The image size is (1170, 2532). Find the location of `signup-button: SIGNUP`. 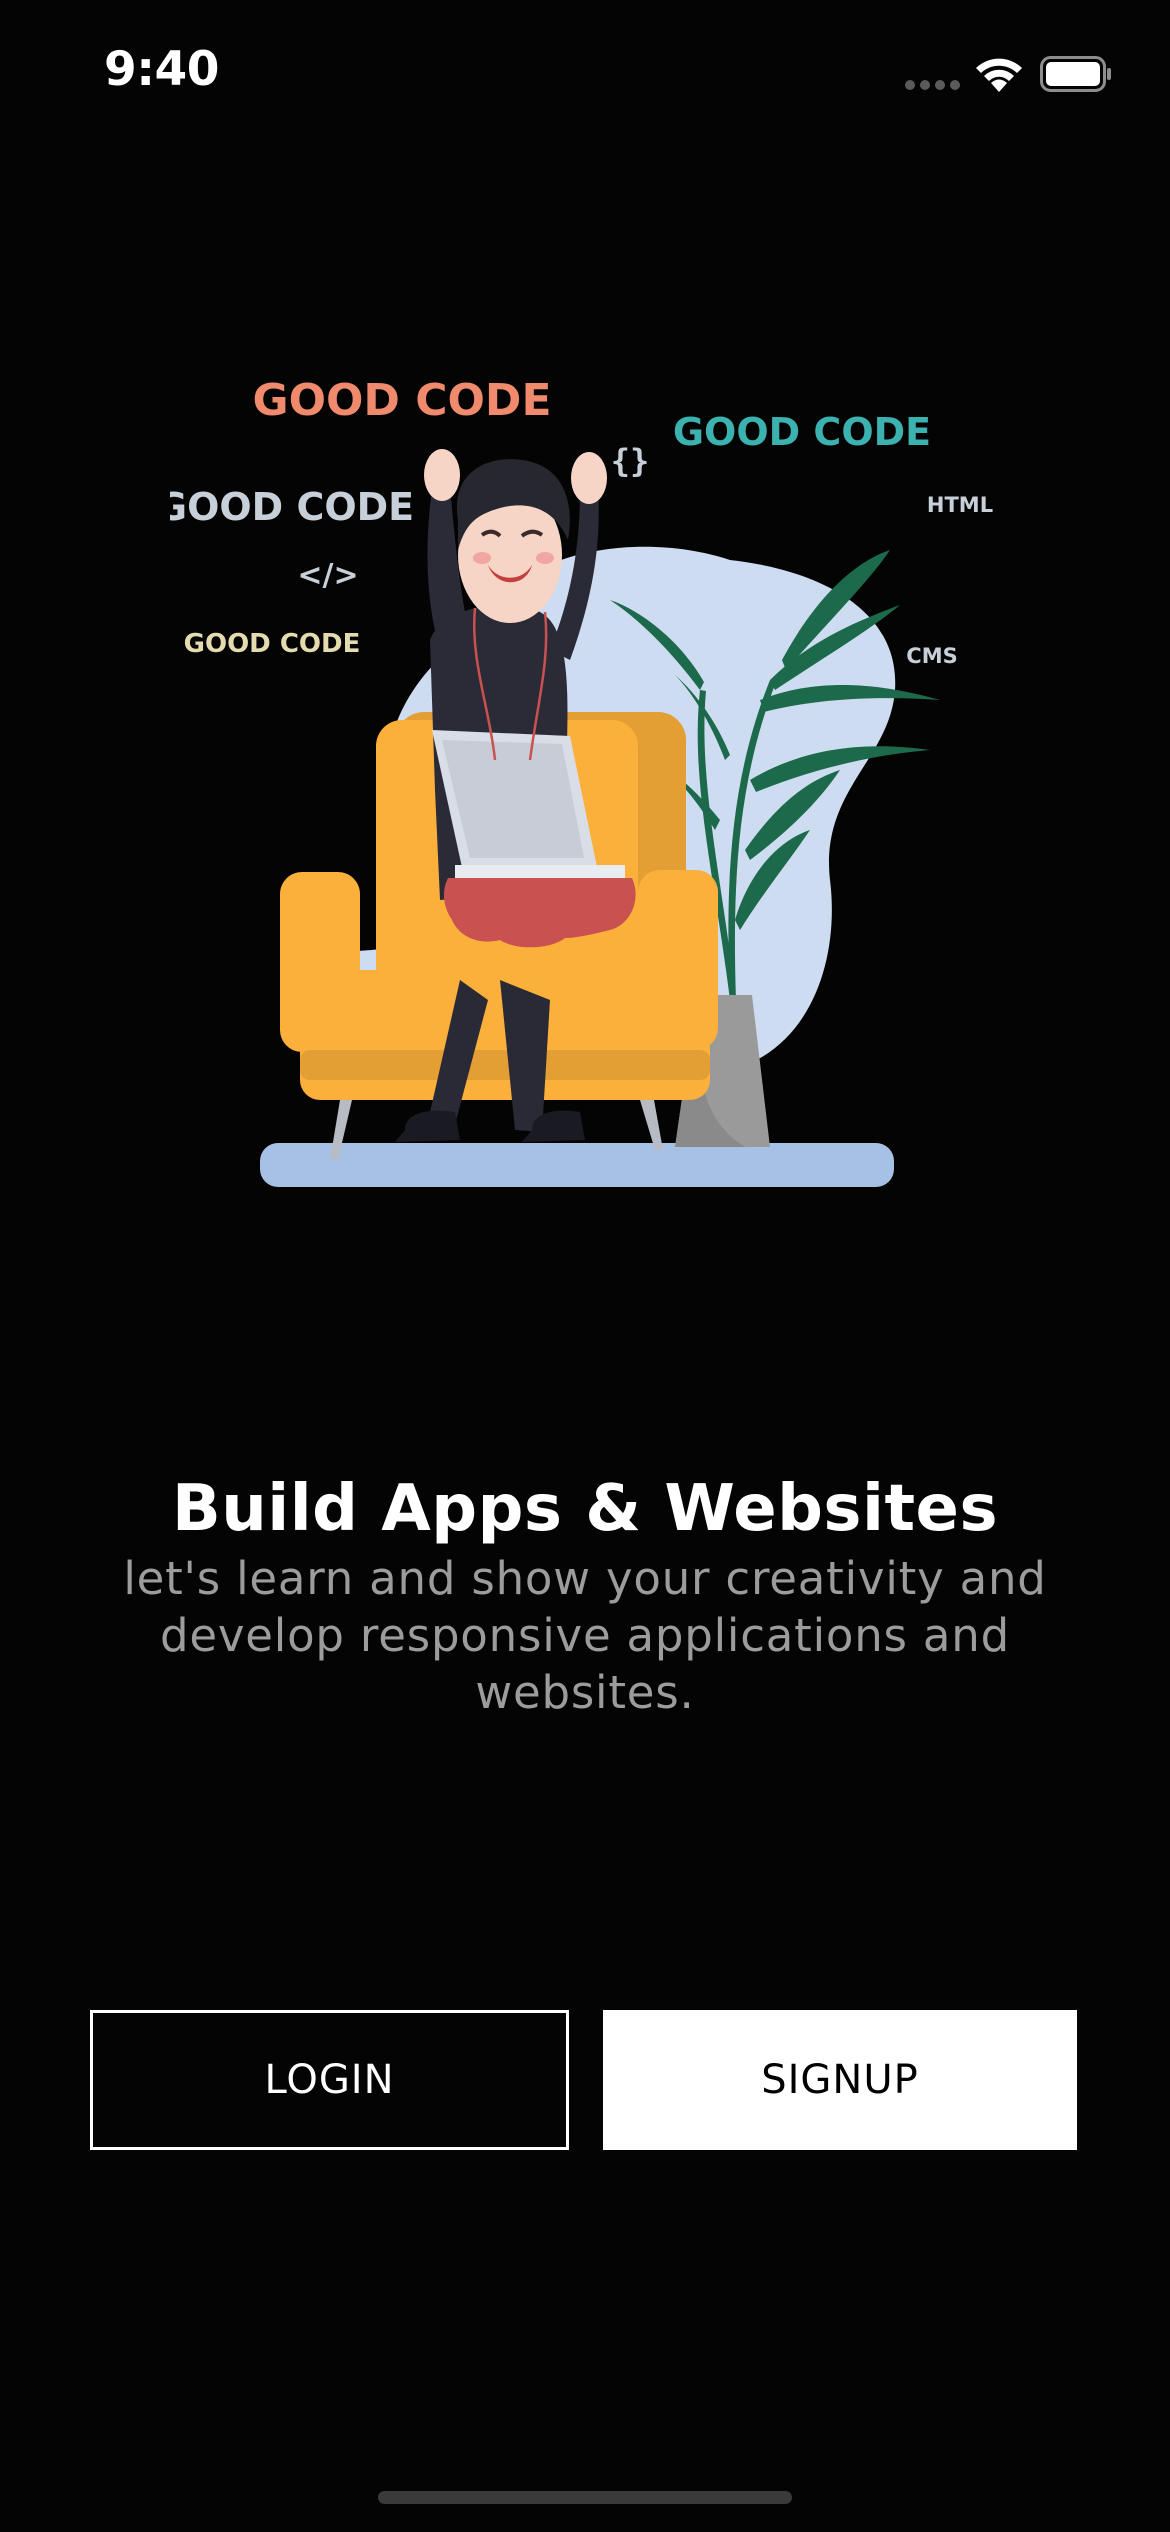

signup-button: SIGNUP is located at coordinates (840, 2080).